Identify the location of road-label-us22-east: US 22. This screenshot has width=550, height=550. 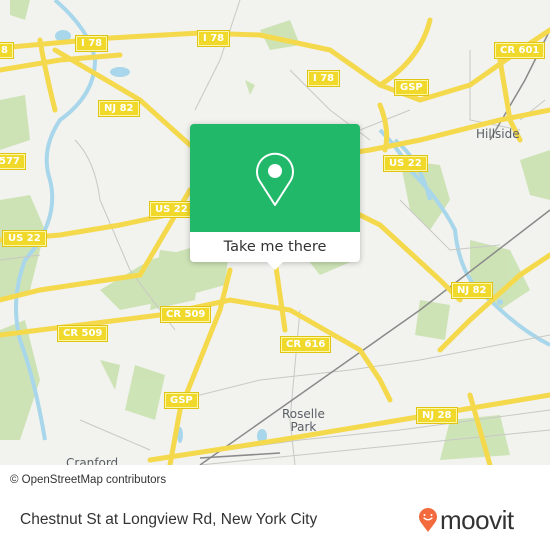
(405, 163).